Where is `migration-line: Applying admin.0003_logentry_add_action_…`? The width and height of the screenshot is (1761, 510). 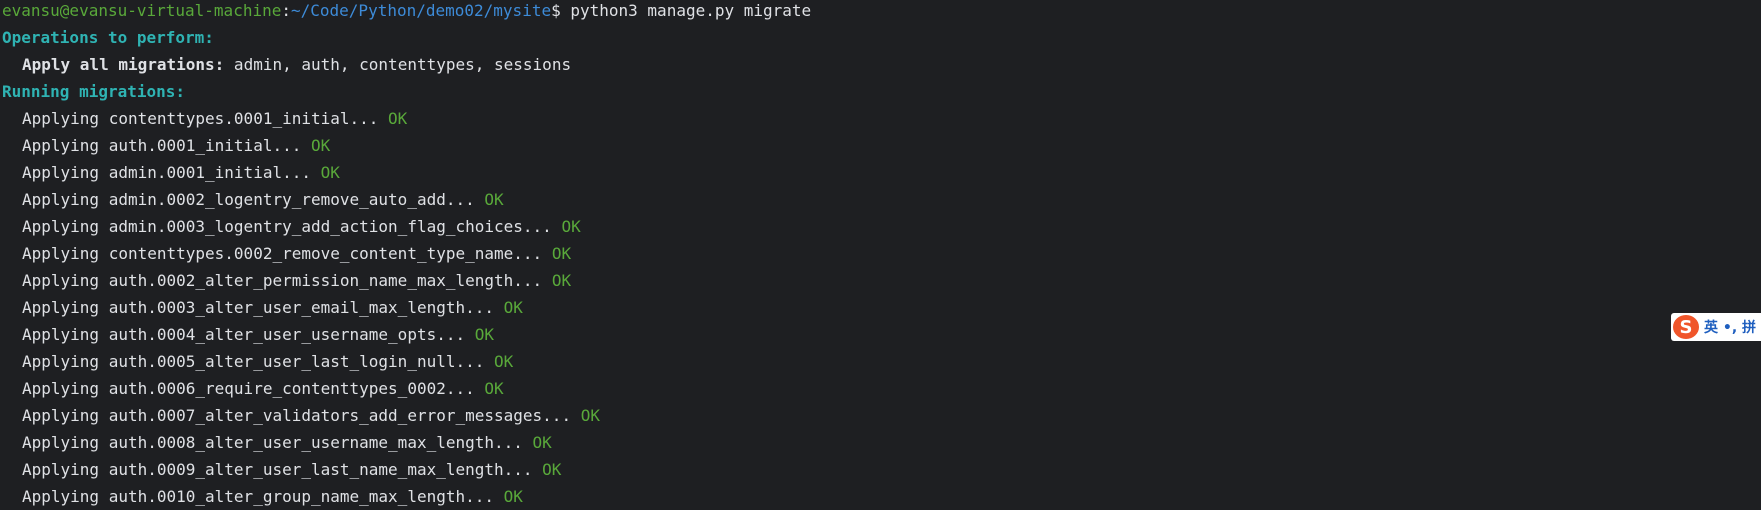
migration-line: Applying admin.0003_logentry_add_action_… is located at coordinates (880, 229).